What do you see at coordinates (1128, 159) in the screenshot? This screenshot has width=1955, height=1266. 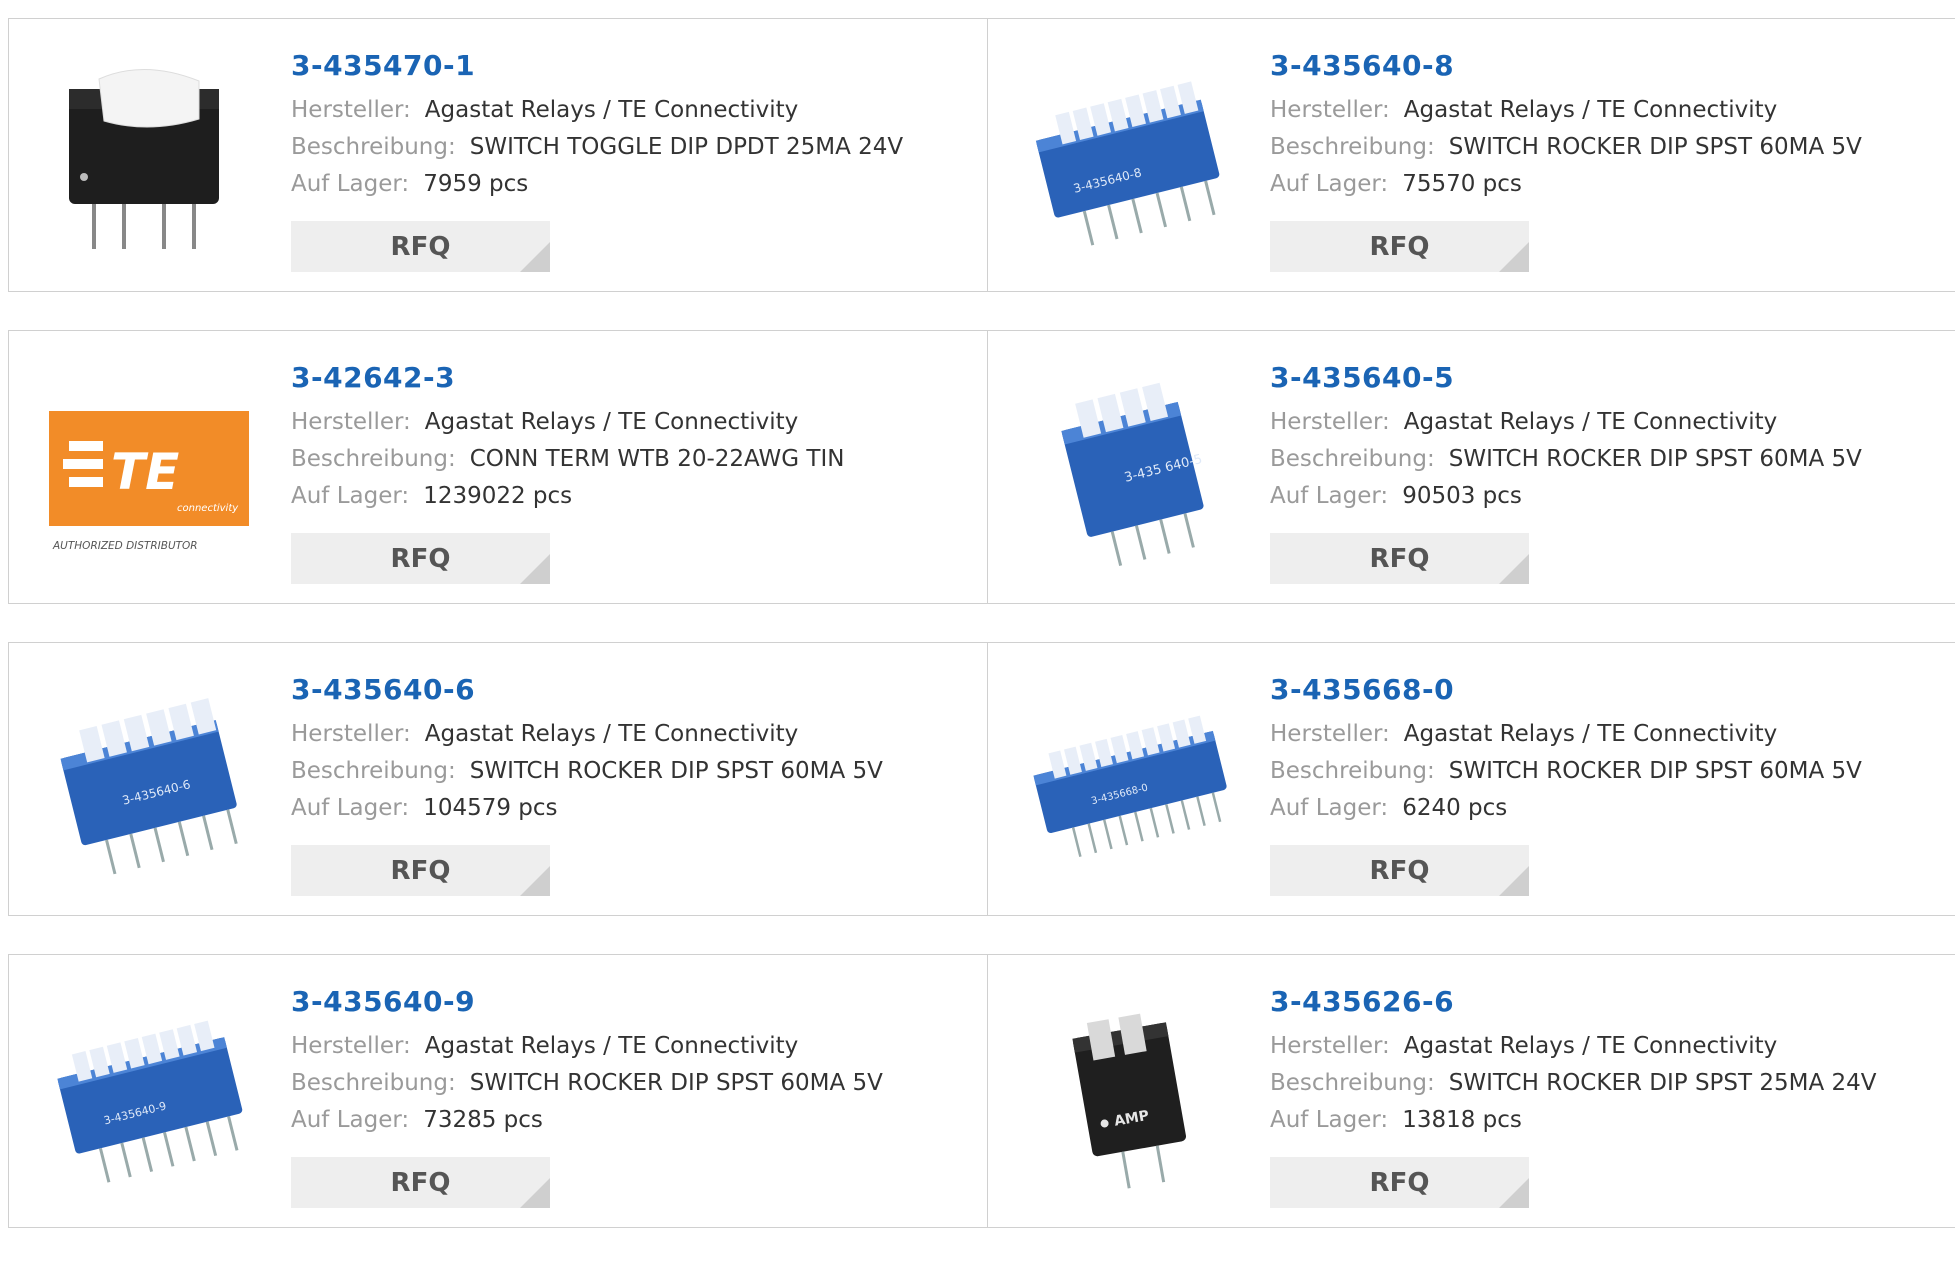 I see `product-image: 3-435640-8` at bounding box center [1128, 159].